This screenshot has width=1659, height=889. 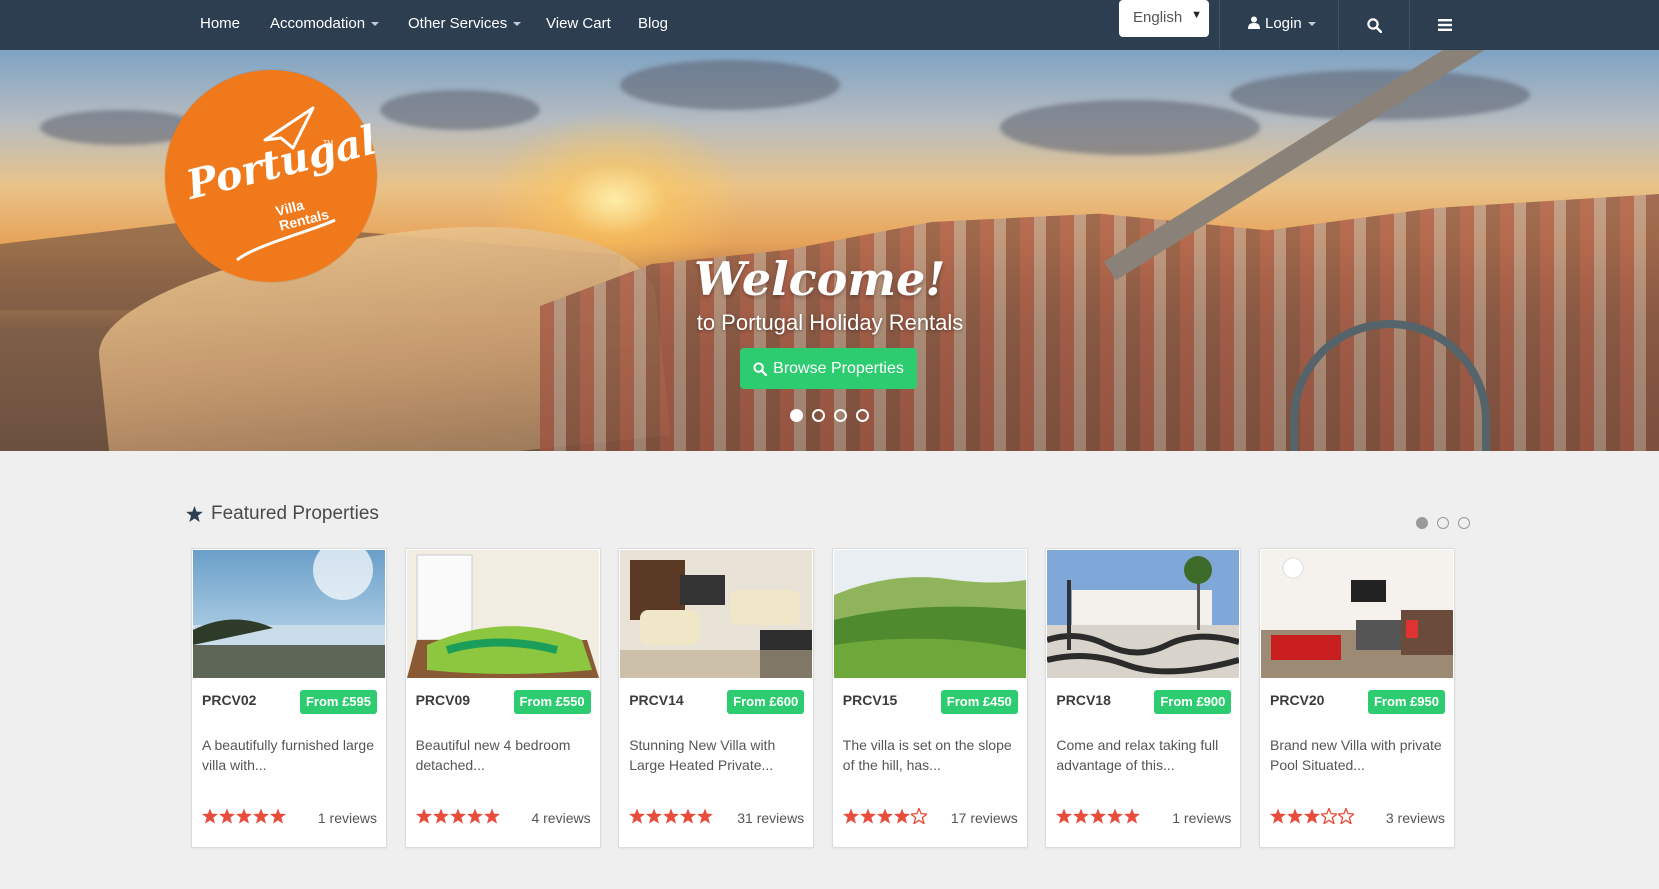 I want to click on nav-item-home: Home, so click(x=220, y=25).